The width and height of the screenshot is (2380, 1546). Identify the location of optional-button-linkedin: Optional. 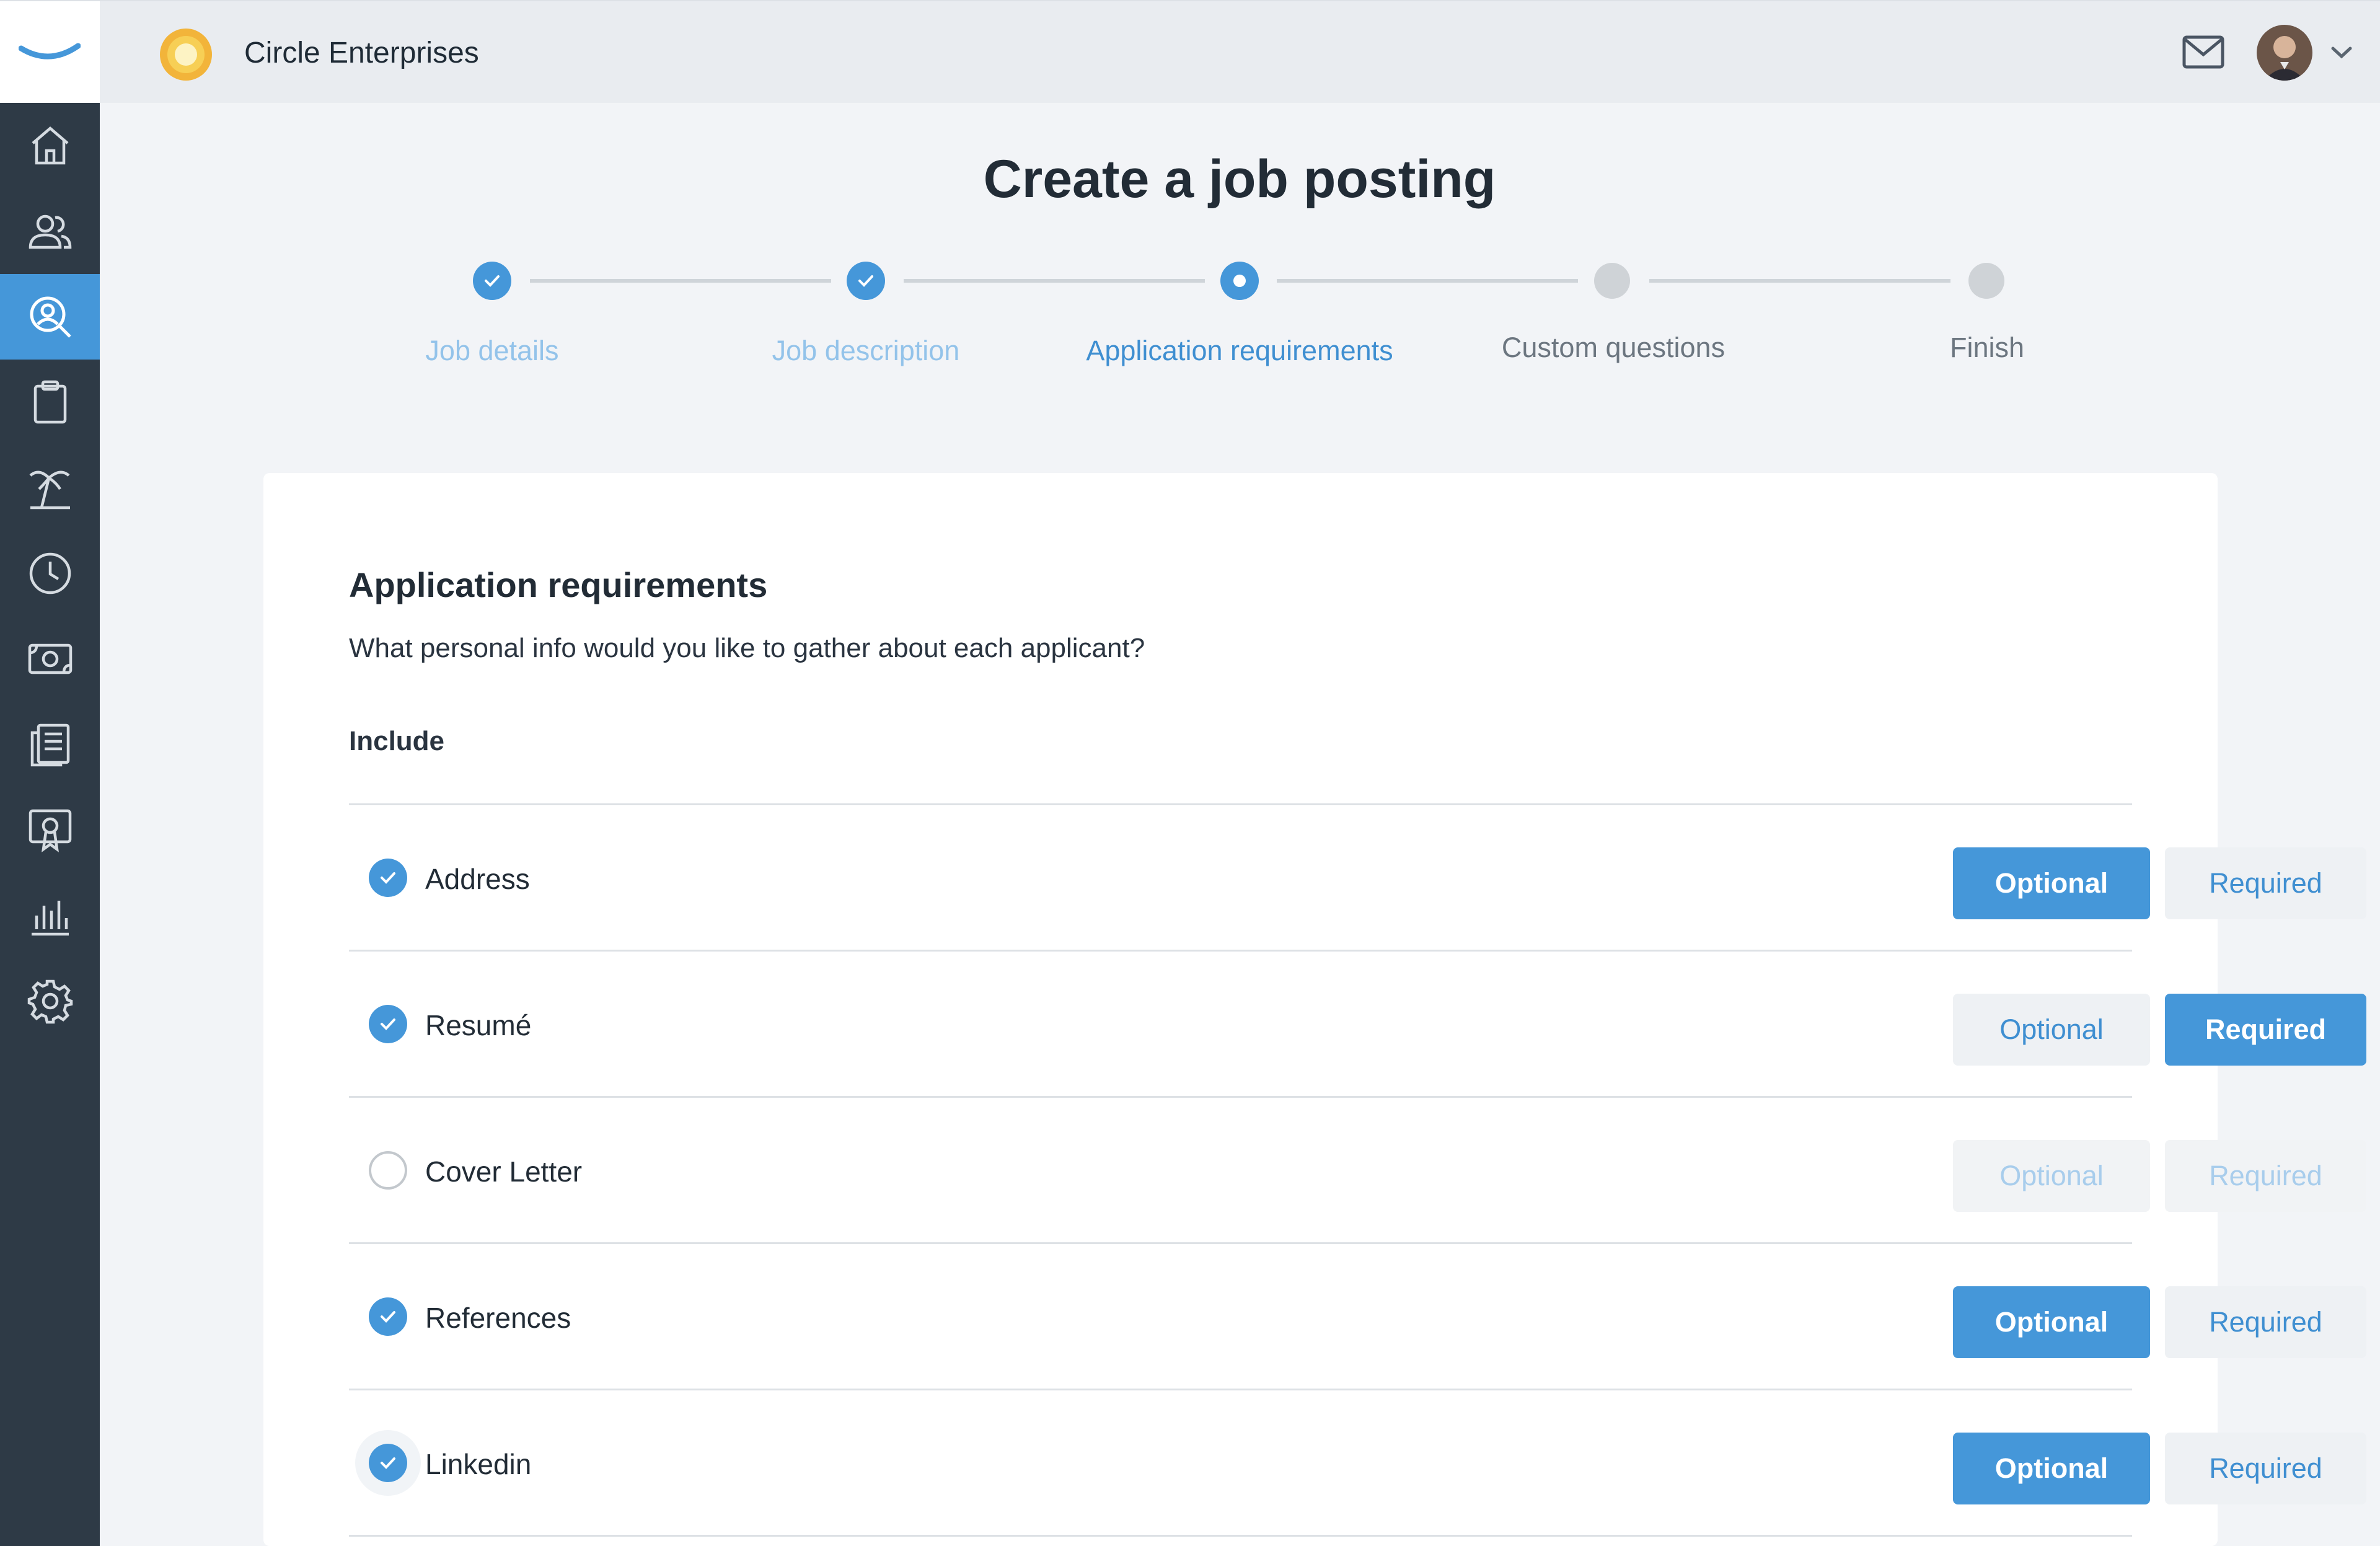
(2051, 1468).